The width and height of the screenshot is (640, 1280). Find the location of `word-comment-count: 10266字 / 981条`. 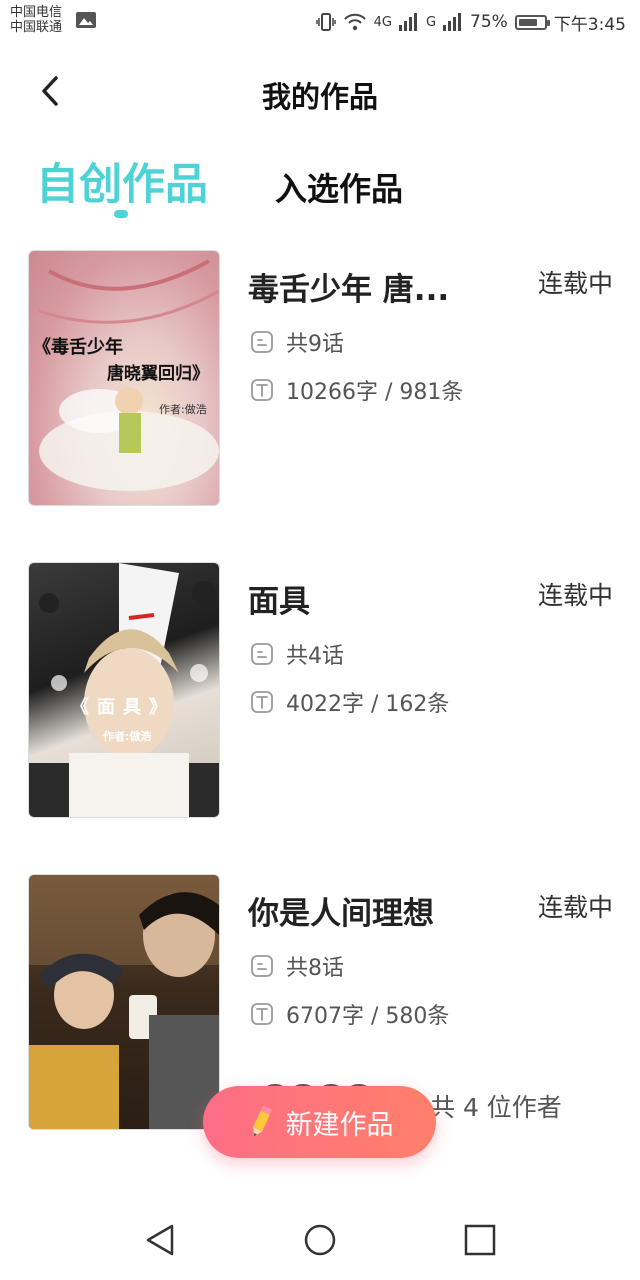

word-comment-count: 10266字 / 981条 is located at coordinates (375, 392).